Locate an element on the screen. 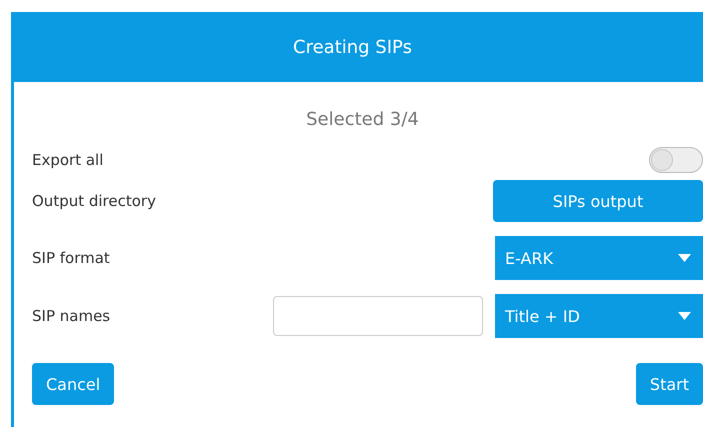 The image size is (703, 427). dropdown: Title + ID is located at coordinates (599, 316).